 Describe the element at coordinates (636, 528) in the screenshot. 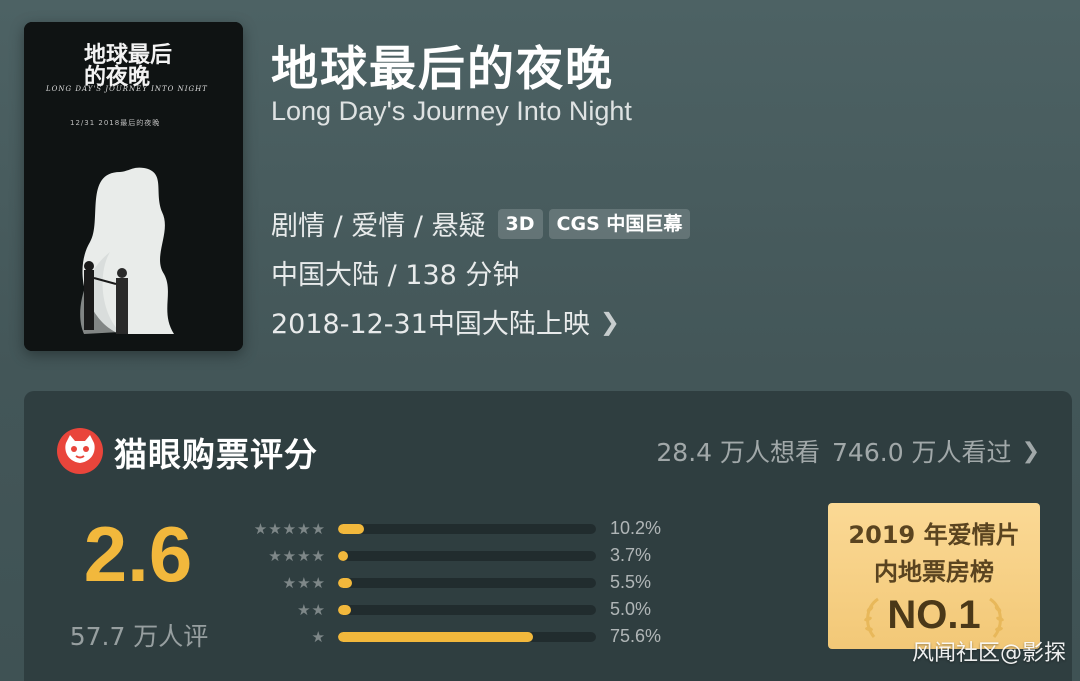

I see `rating-percent: 10.2%` at that location.